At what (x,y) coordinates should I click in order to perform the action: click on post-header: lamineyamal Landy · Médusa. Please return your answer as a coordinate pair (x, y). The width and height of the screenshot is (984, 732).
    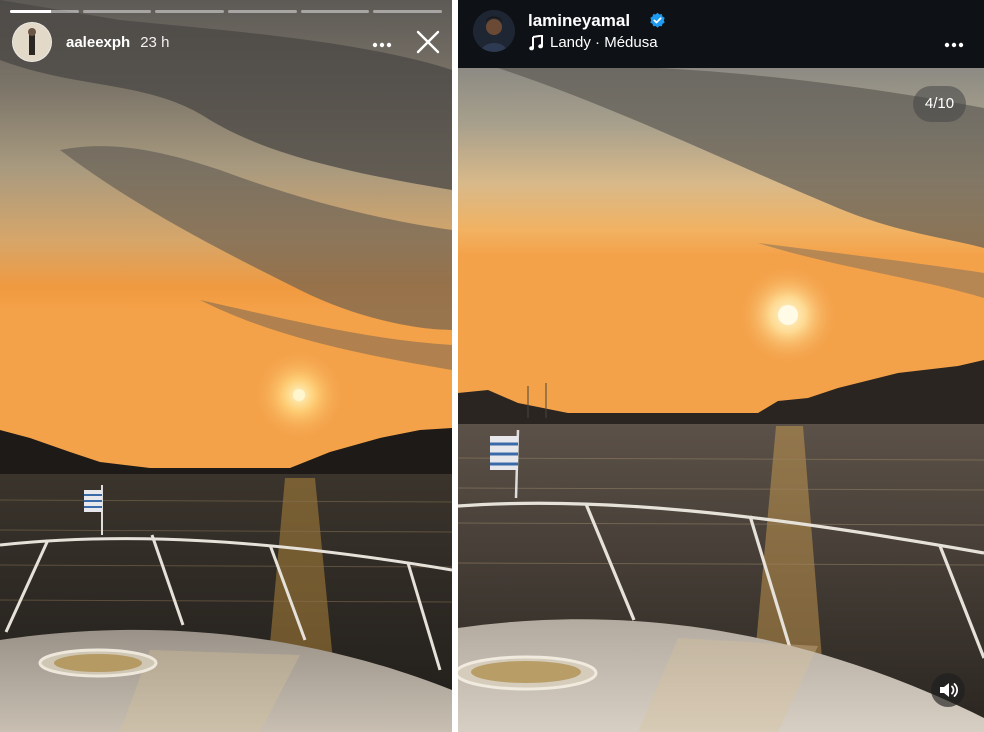
    Looking at the image, I should click on (721, 34).